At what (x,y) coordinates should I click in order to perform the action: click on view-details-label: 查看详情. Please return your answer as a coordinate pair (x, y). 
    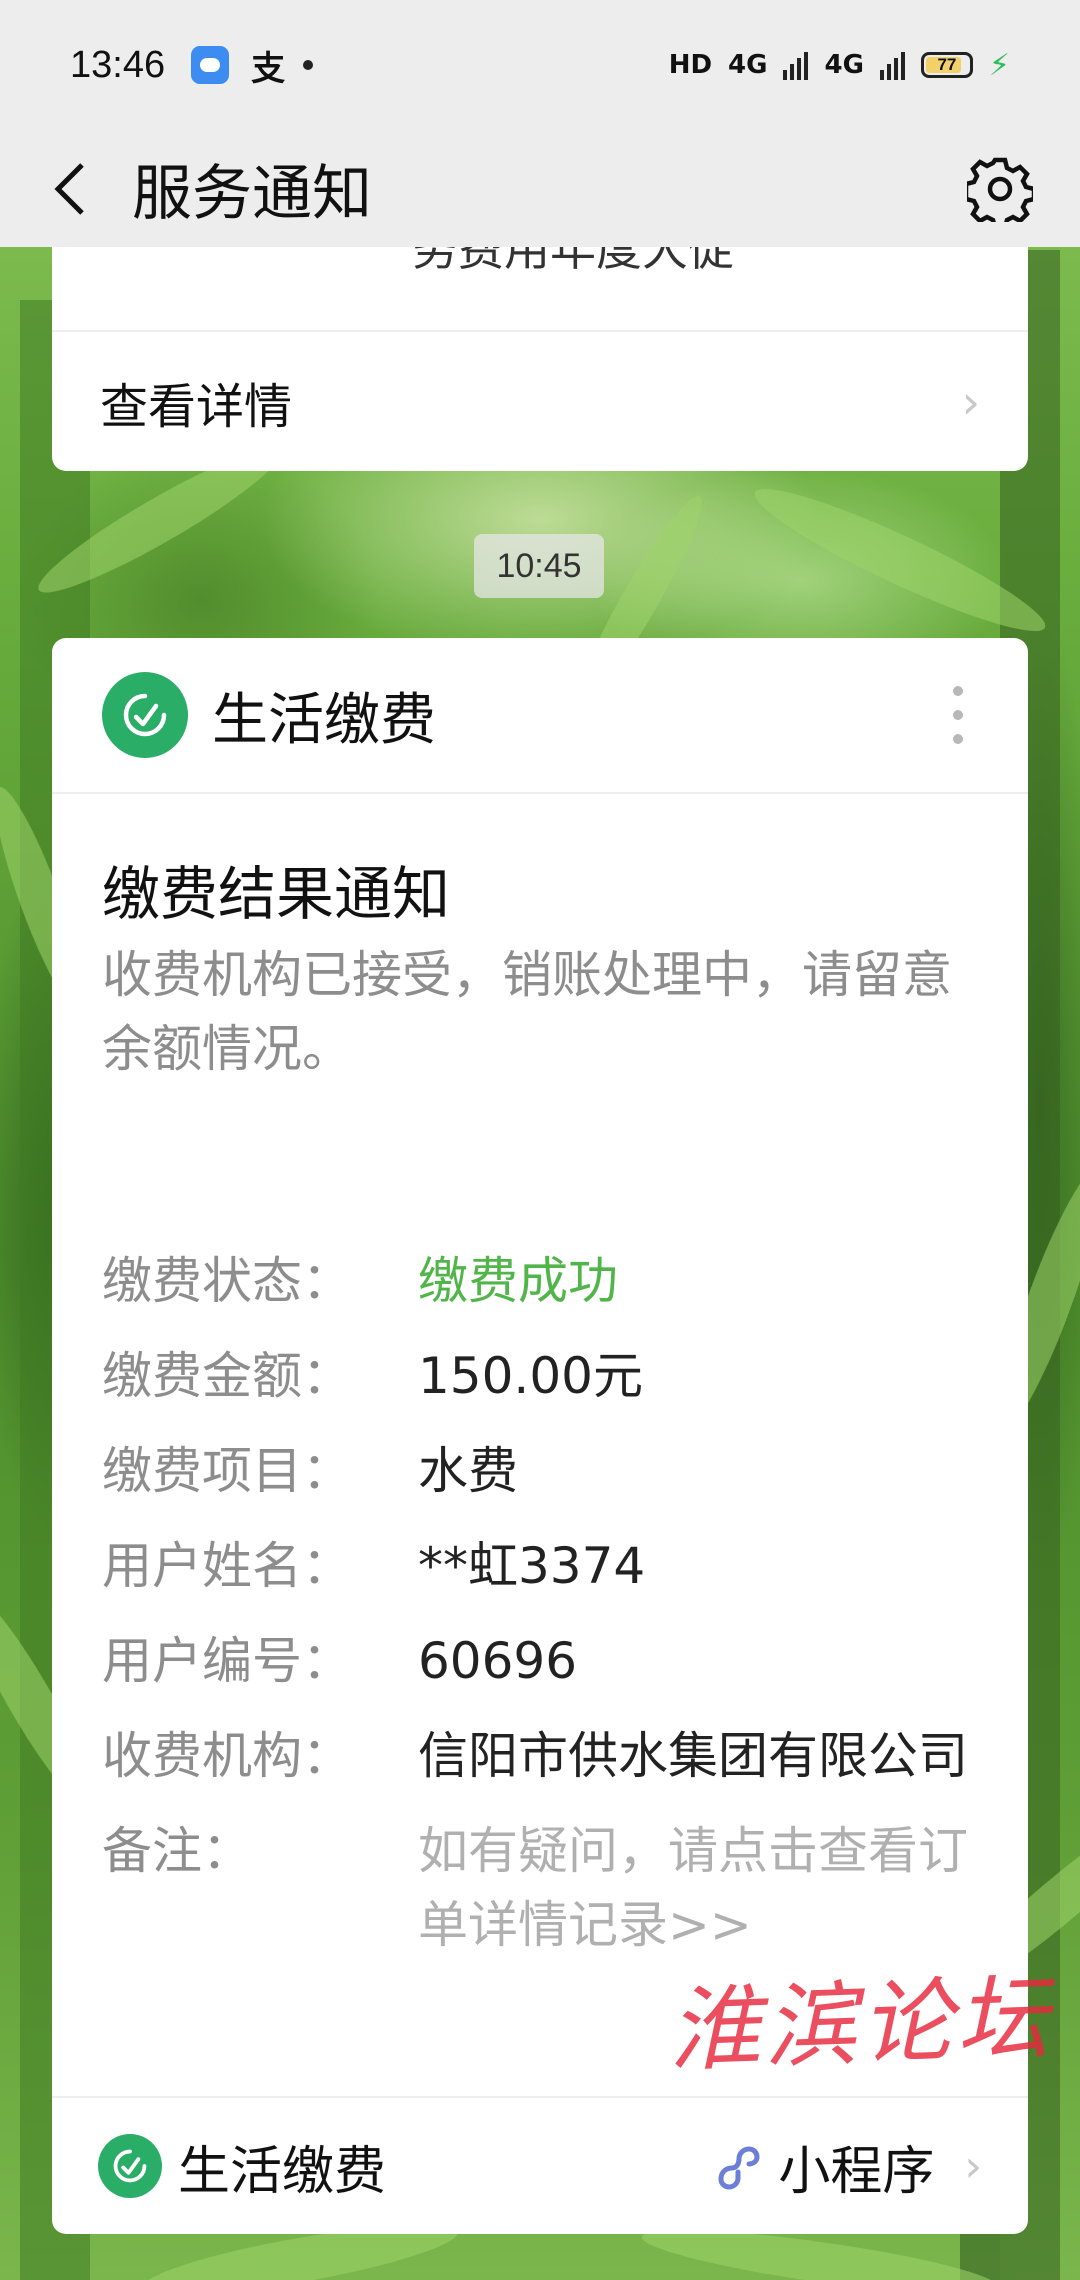
    Looking at the image, I should click on (196, 406).